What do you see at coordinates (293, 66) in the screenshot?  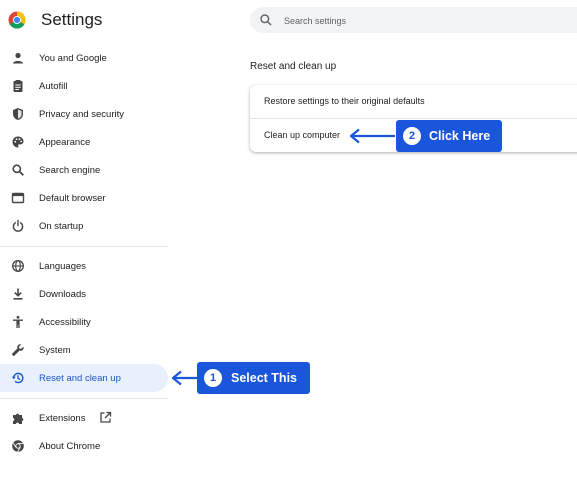 I see `section-title: Reset and clean up` at bounding box center [293, 66].